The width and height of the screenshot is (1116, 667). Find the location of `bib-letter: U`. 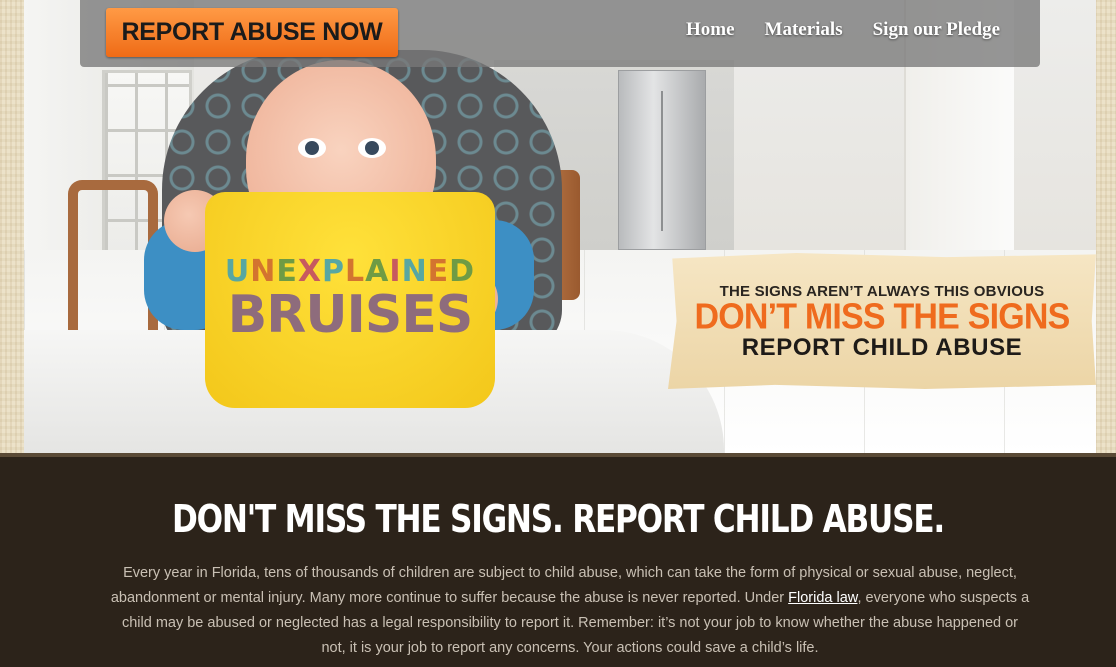

bib-letter: U is located at coordinates (237, 271).